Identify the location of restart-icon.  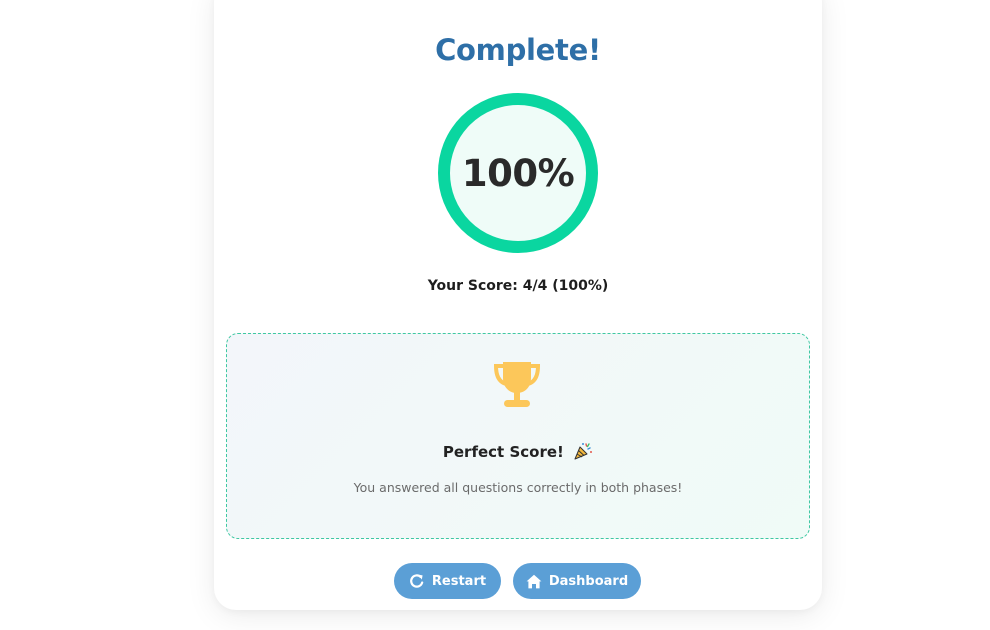
(417, 581).